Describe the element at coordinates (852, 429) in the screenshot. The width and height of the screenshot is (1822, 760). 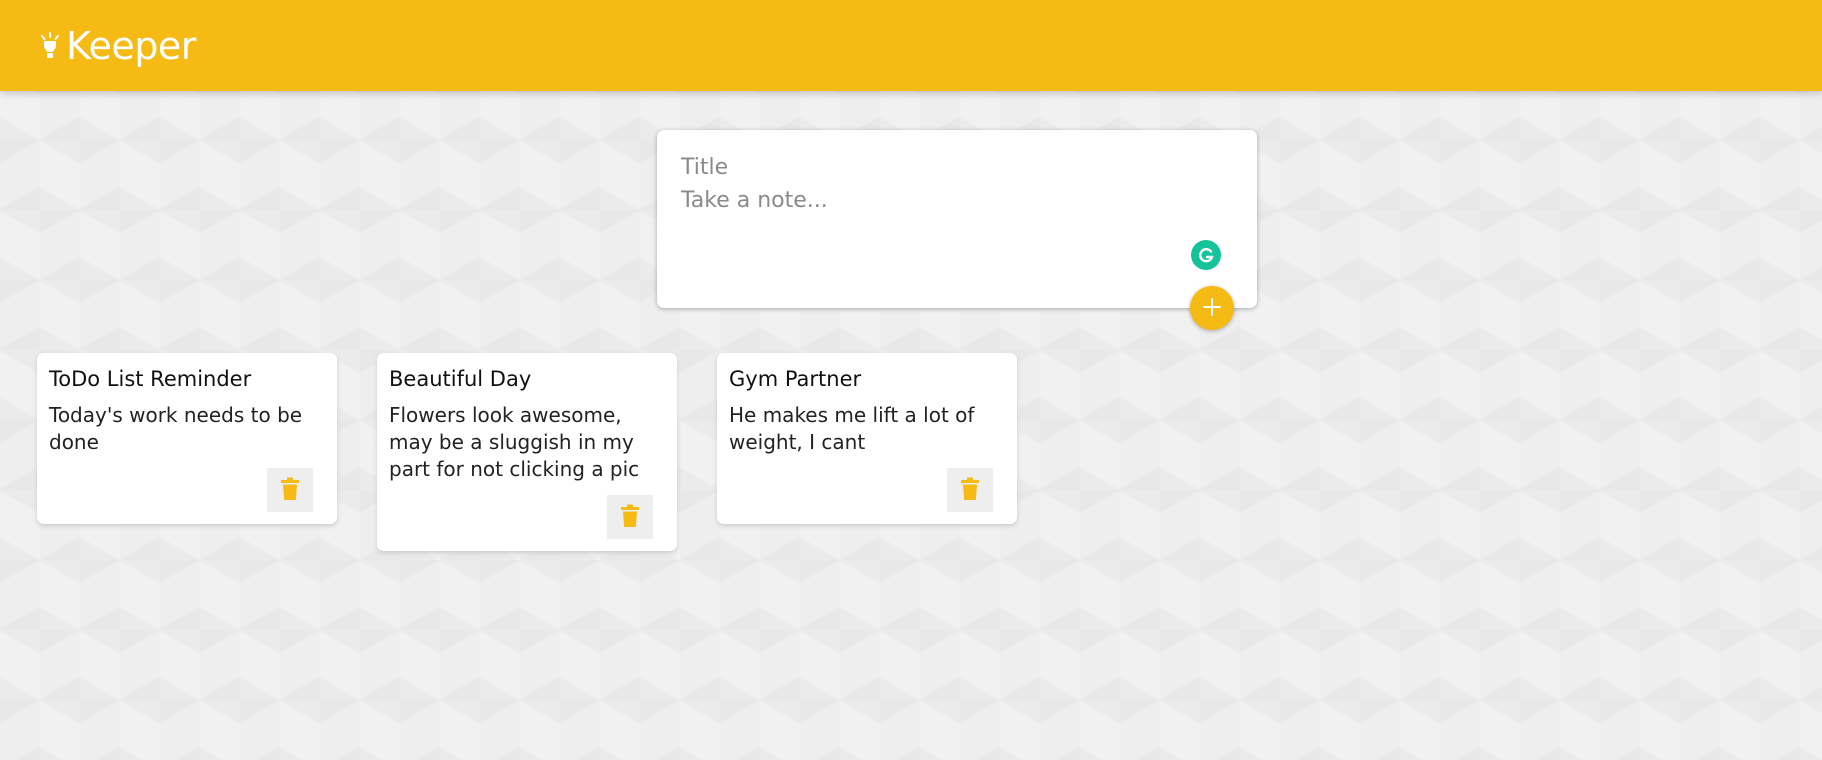
I see `note-content: He makes me lift a lot of weight, I cant` at that location.